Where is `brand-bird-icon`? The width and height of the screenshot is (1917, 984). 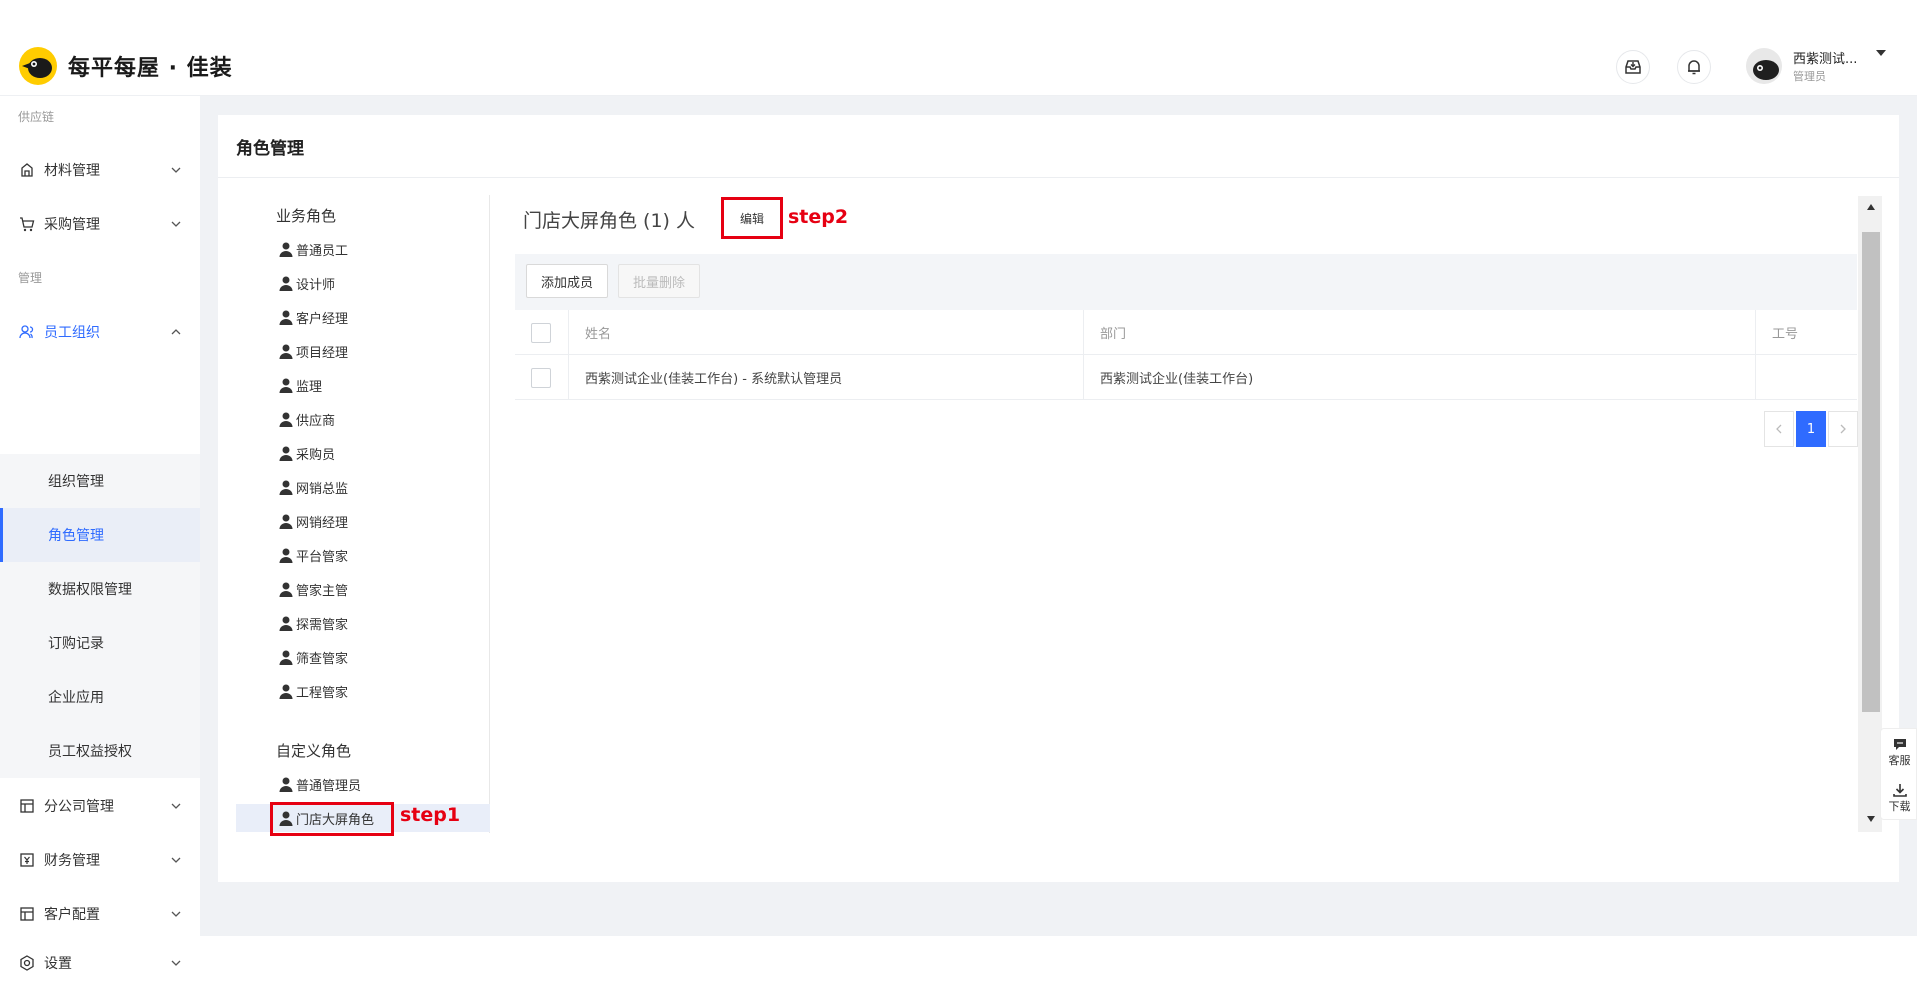
brand-bird-icon is located at coordinates (38, 66).